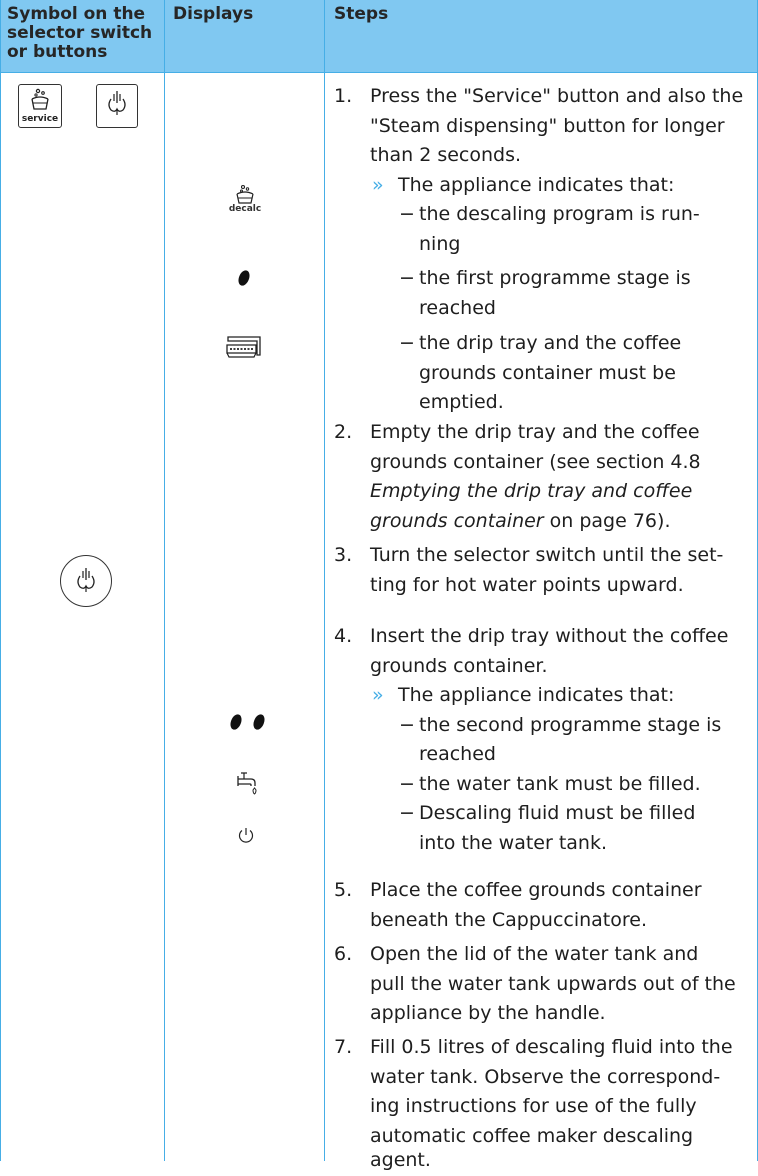  What do you see at coordinates (457, 520) in the screenshot?
I see `step-2-reference: grounds container` at bounding box center [457, 520].